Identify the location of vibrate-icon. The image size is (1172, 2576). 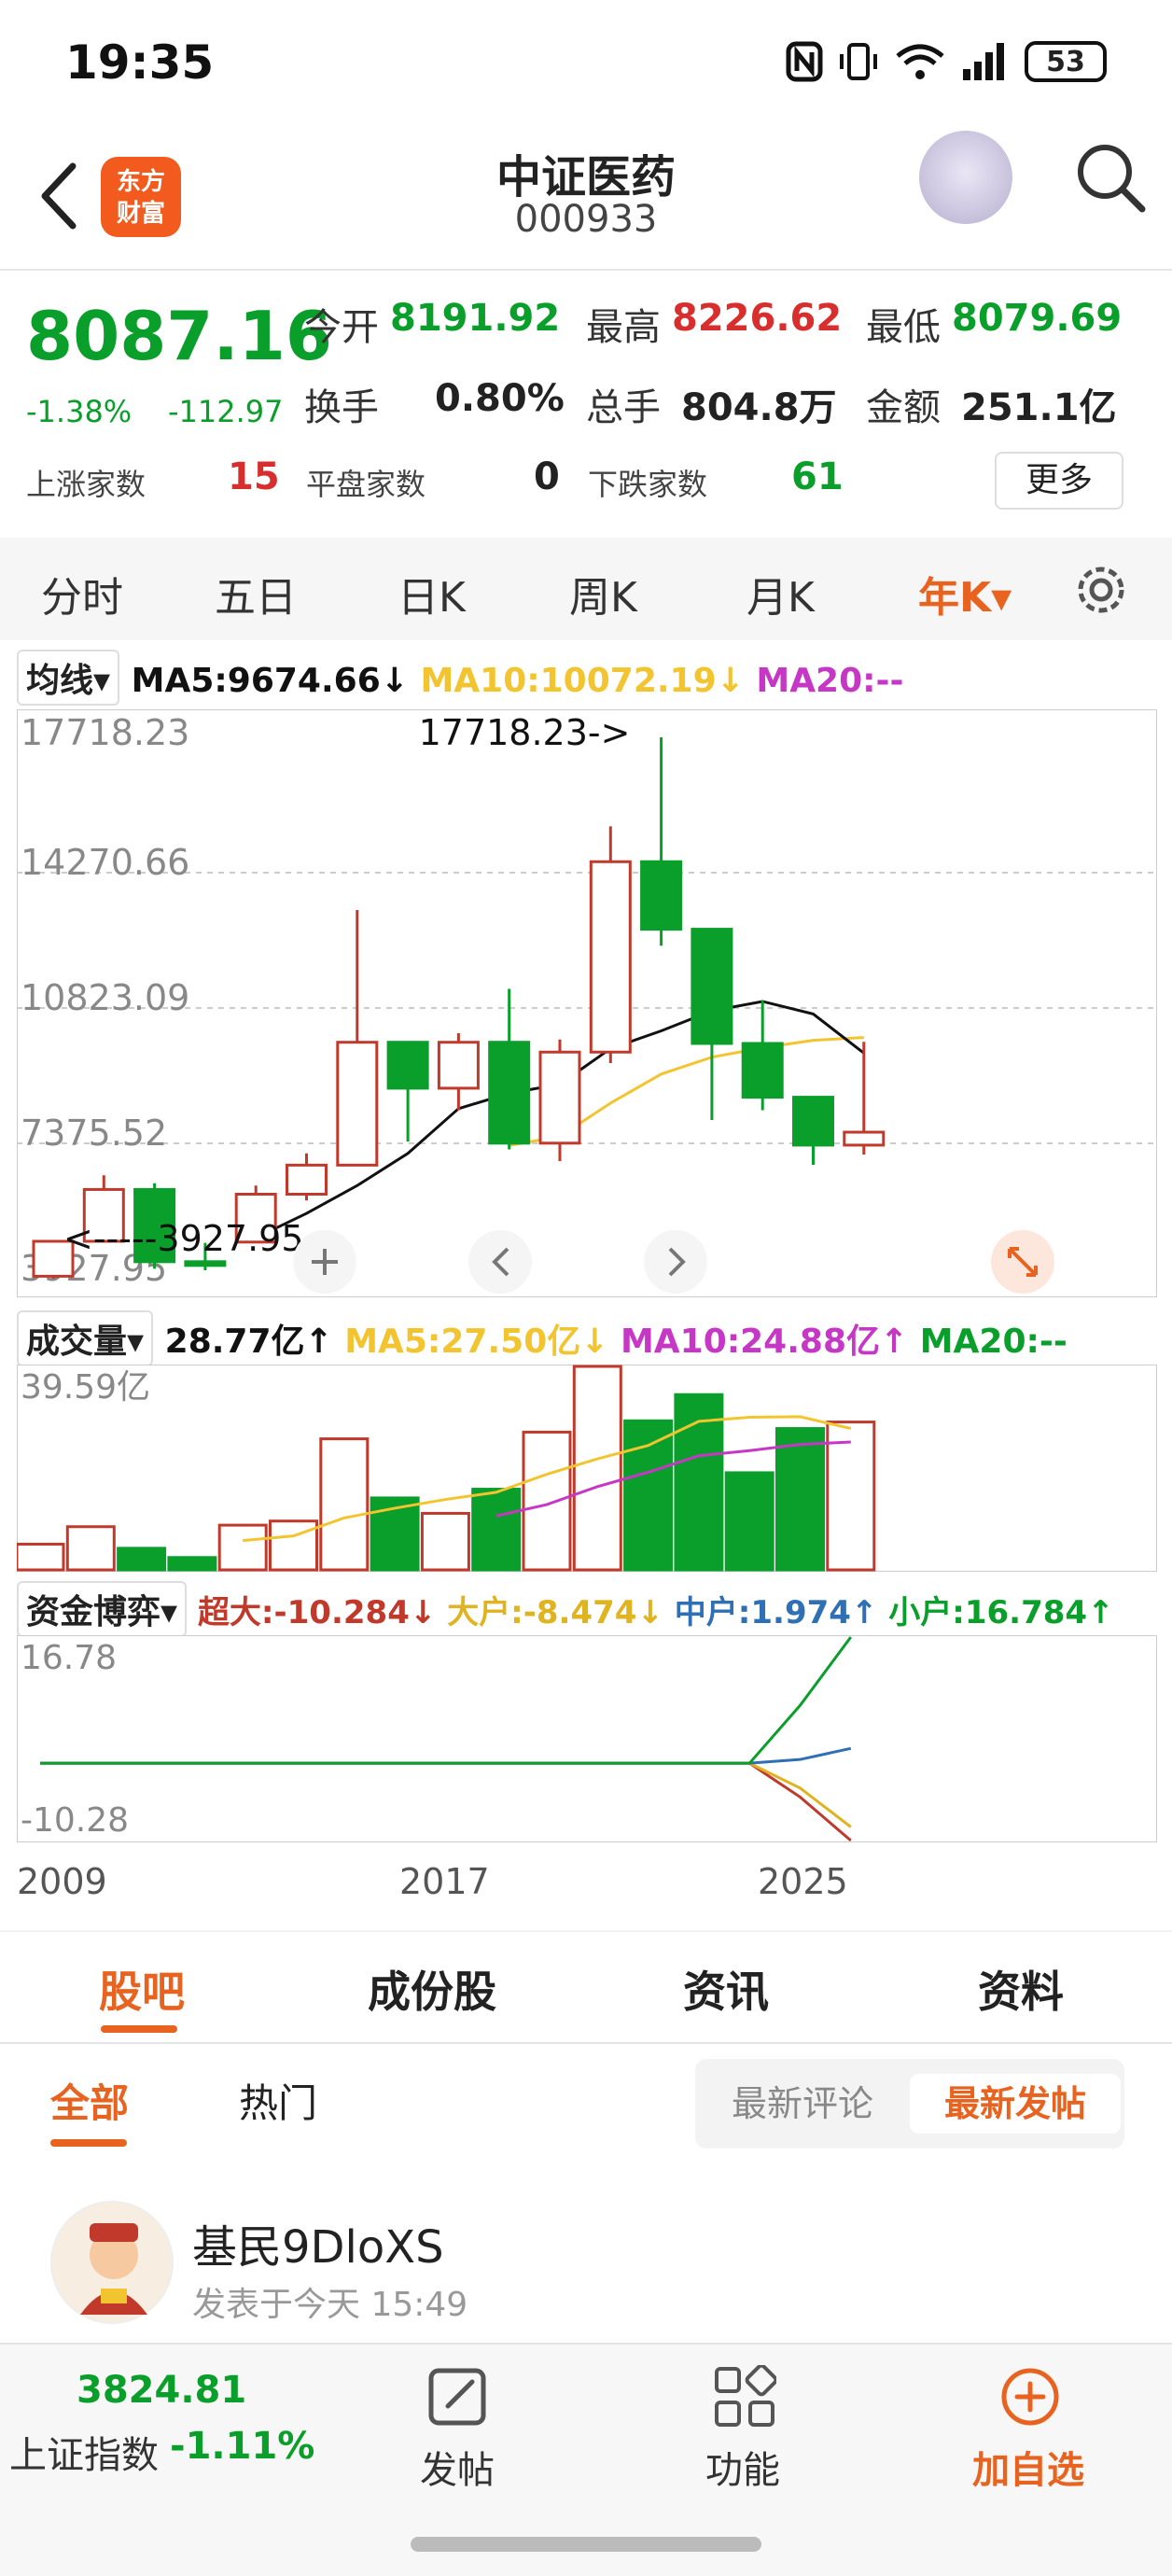
(858, 61).